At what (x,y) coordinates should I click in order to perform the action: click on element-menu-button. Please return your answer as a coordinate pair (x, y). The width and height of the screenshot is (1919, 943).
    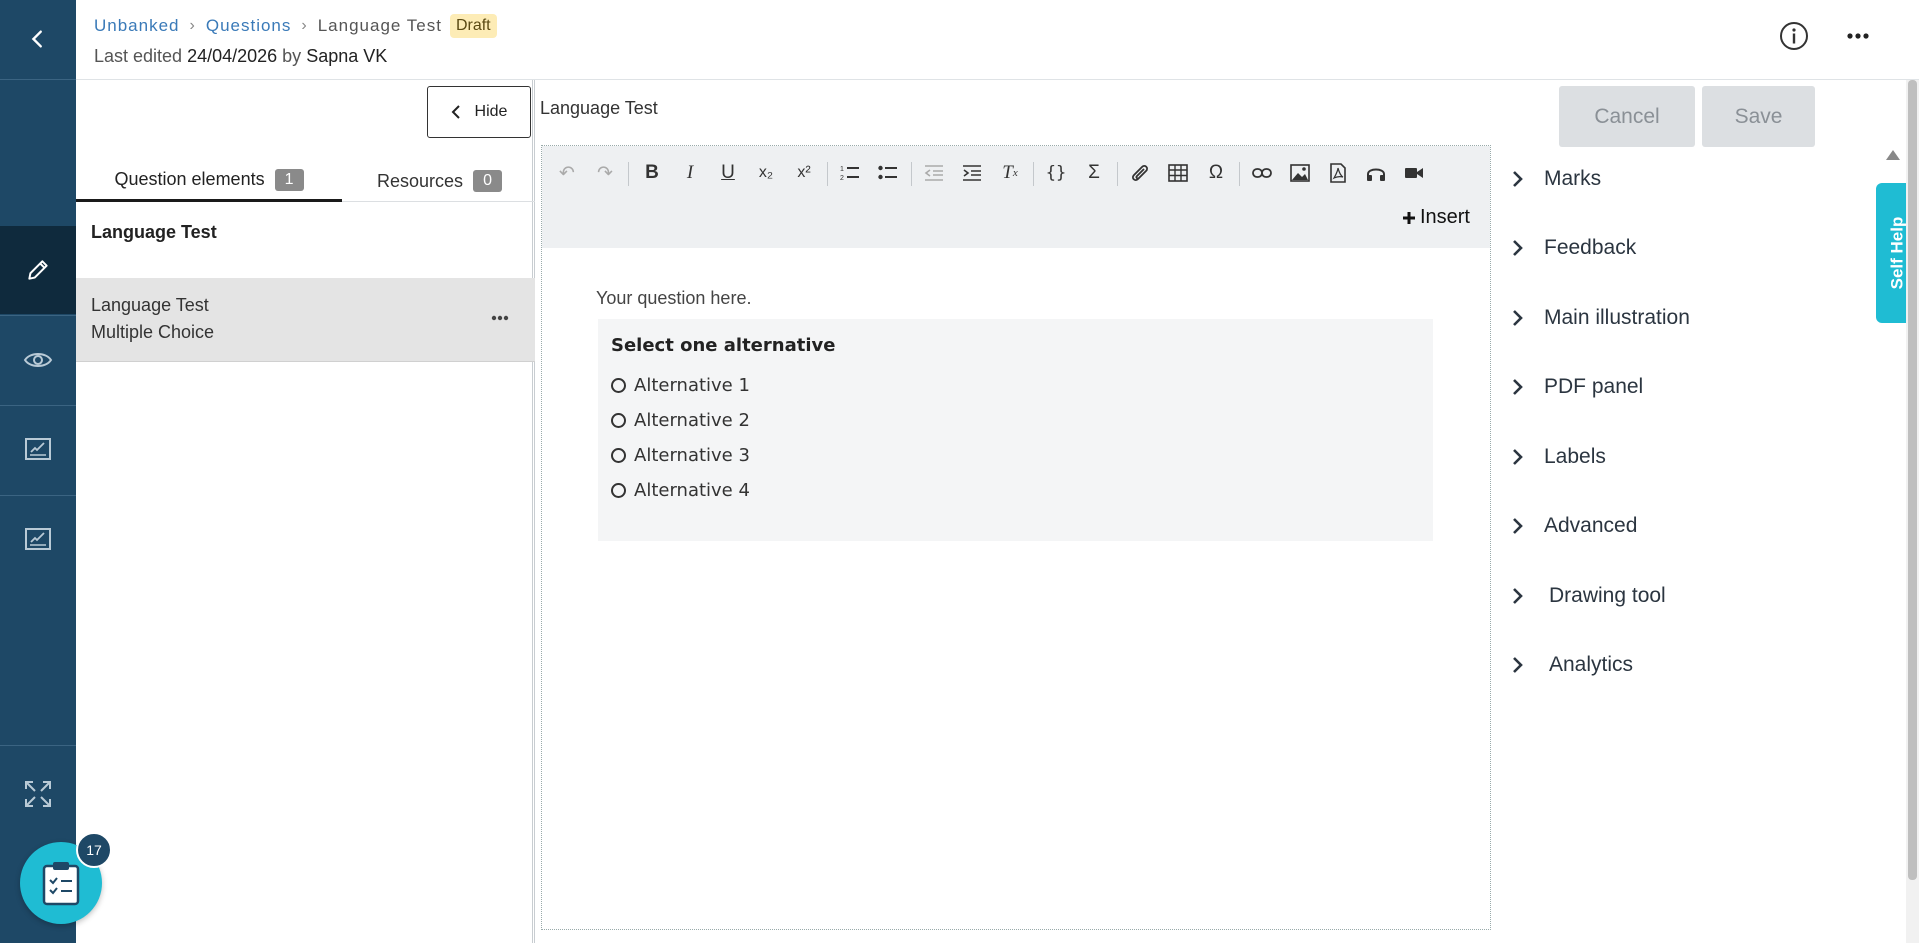
    Looking at the image, I should click on (500, 317).